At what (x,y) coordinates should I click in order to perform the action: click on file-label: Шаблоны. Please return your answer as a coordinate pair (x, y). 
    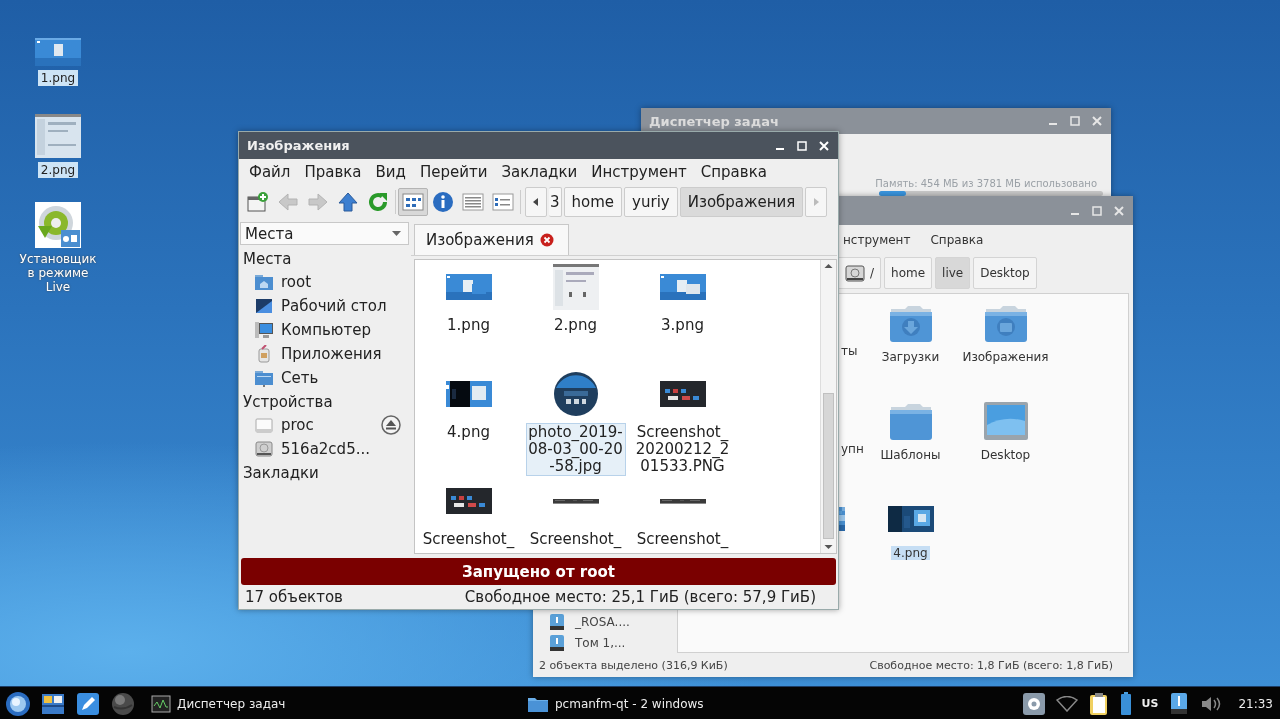
    Looking at the image, I should click on (910, 455).